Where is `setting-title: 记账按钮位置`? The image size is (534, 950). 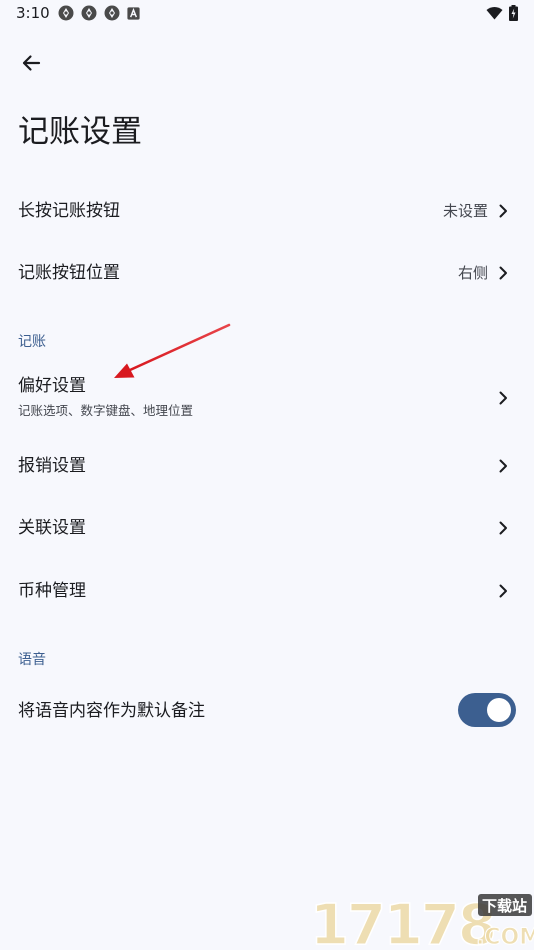
setting-title: 记账按钮位置 is located at coordinates (69, 273).